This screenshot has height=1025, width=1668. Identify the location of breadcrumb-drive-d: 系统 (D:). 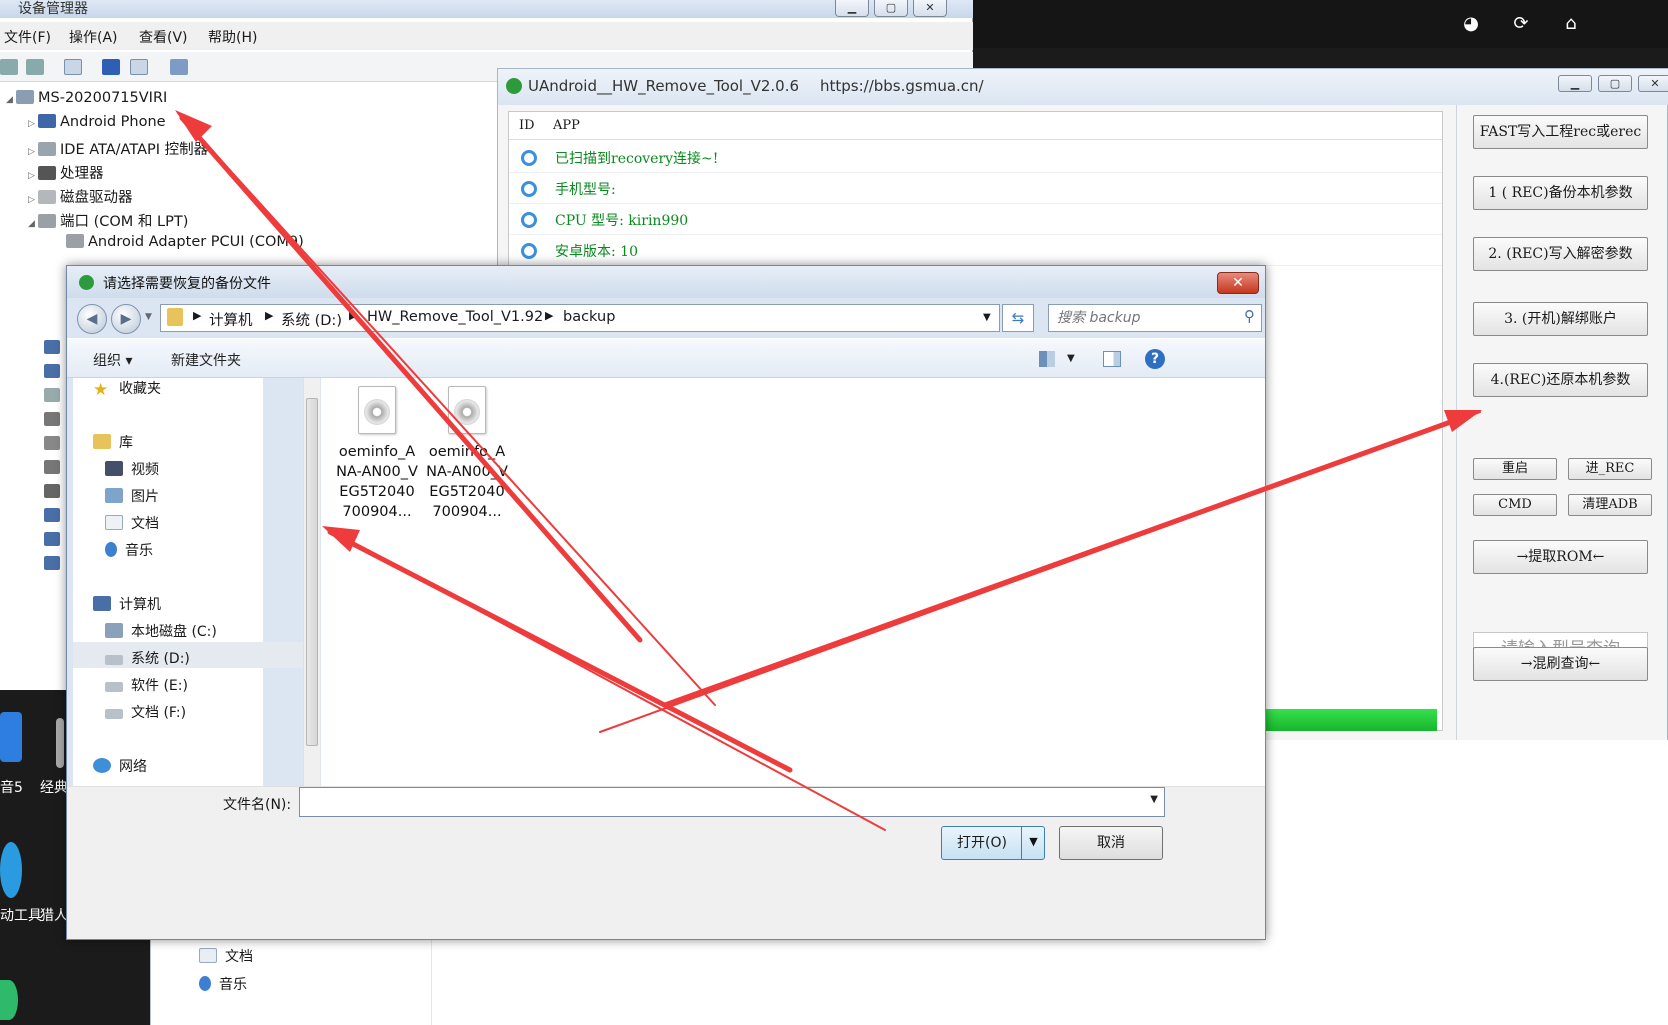
(311, 319).